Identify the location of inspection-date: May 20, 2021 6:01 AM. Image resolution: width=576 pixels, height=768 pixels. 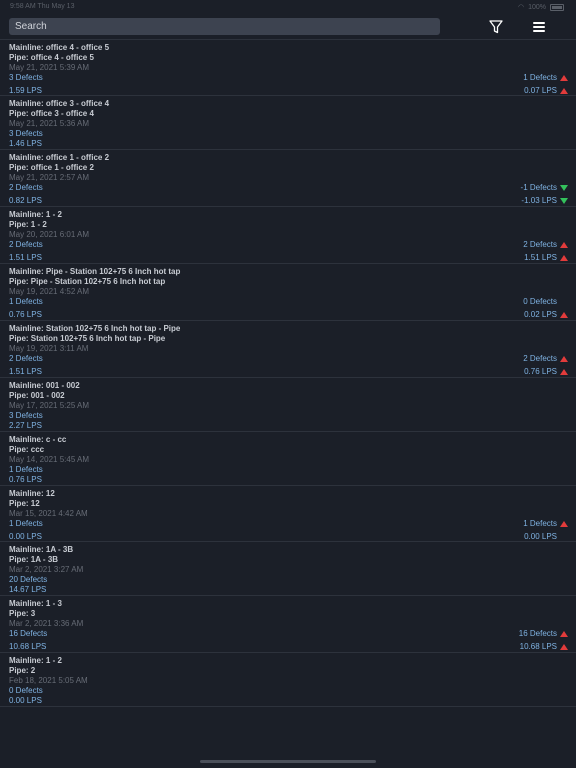
(49, 234).